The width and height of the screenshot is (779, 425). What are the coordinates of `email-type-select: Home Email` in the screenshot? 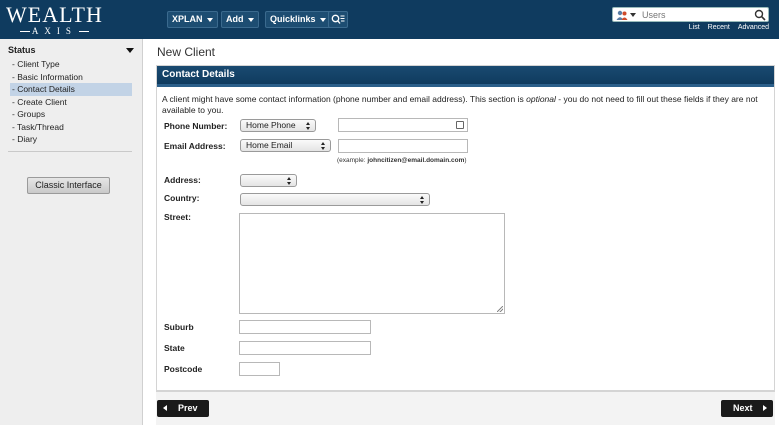 It's located at (285, 145).